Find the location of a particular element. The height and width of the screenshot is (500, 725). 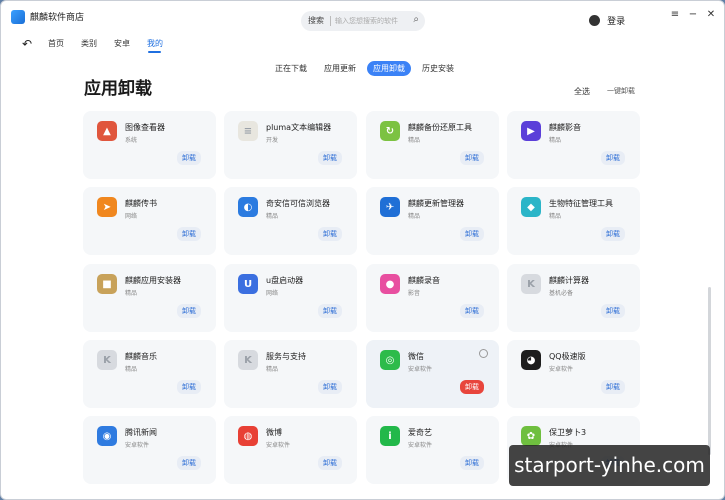

tab-downloading: 正在下载 is located at coordinates (291, 68).